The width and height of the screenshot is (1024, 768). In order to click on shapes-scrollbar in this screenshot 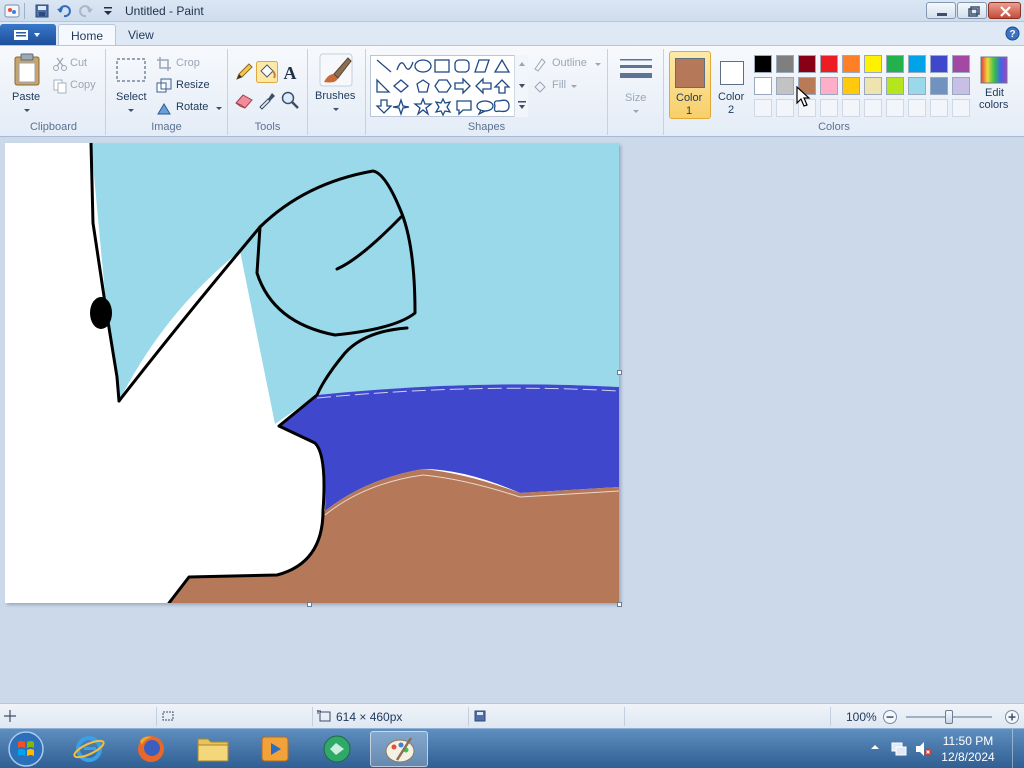, I will do `click(521, 86)`.